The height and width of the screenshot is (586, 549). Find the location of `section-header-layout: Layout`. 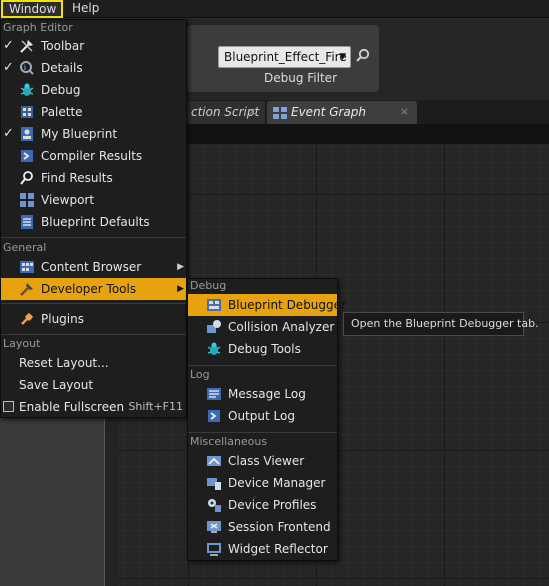

section-header-layout: Layout is located at coordinates (22, 343).